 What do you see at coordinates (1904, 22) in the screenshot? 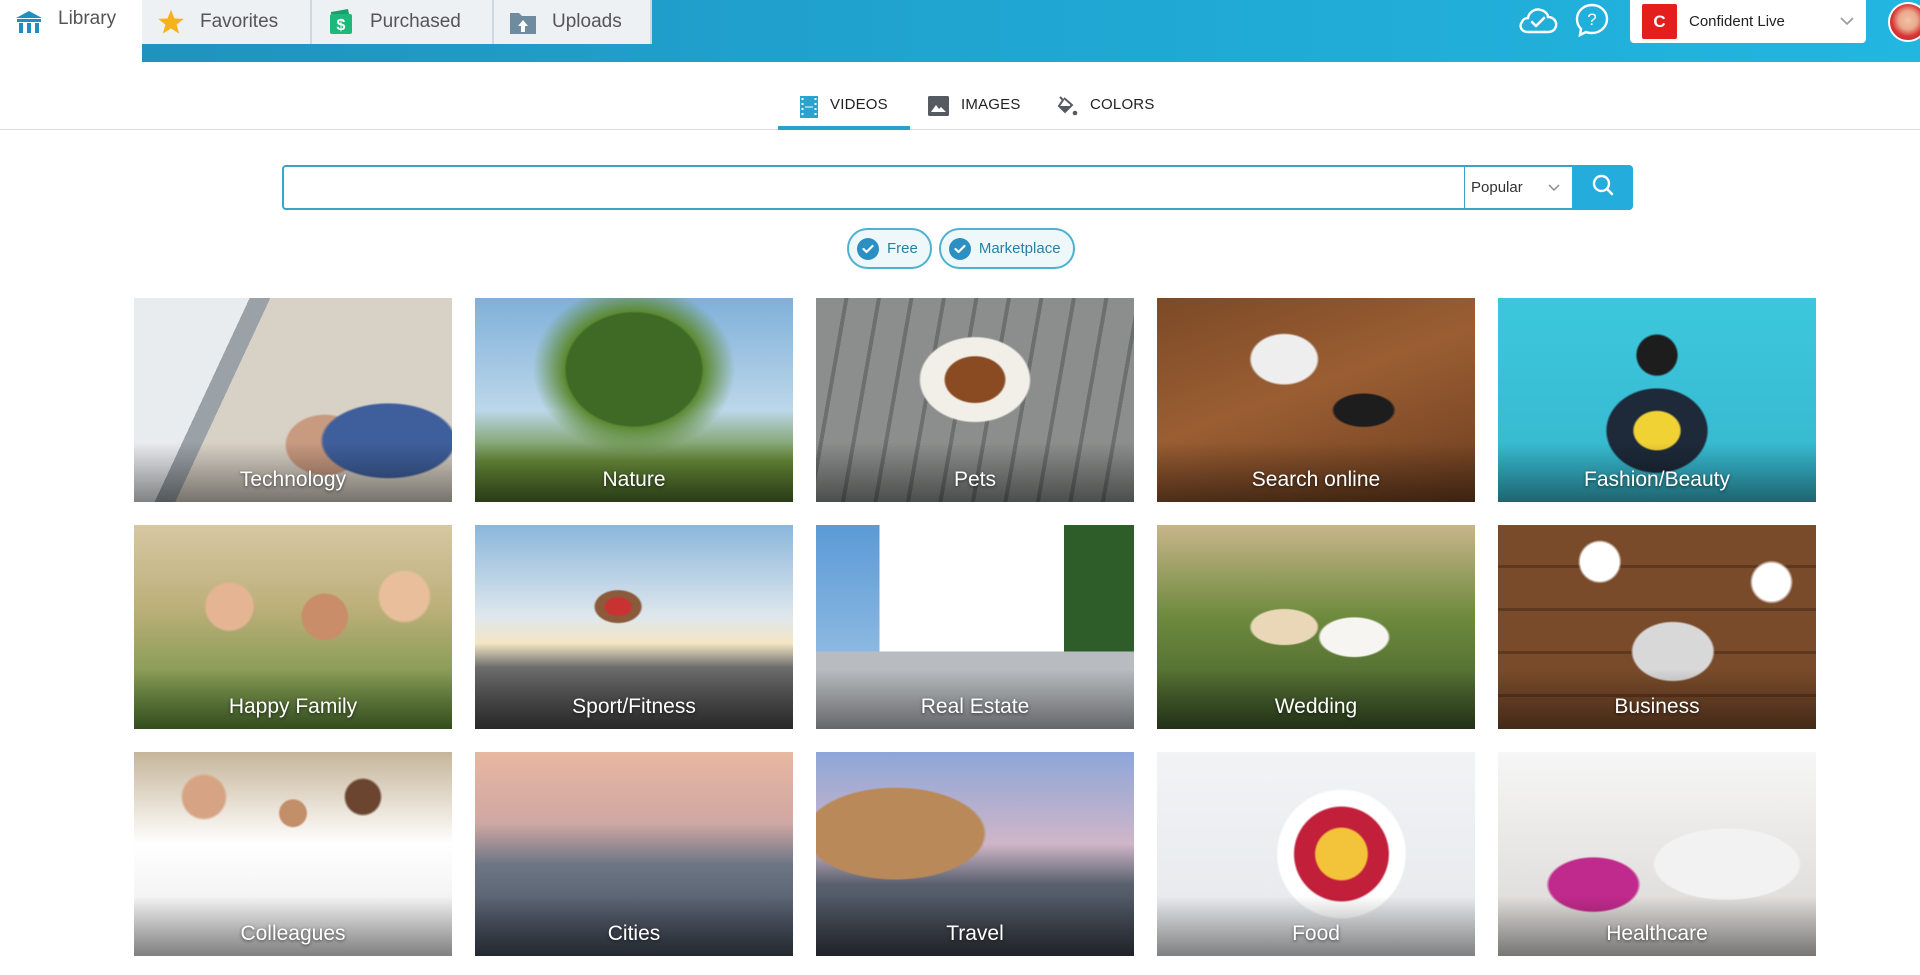
I see `user-avatar` at bounding box center [1904, 22].